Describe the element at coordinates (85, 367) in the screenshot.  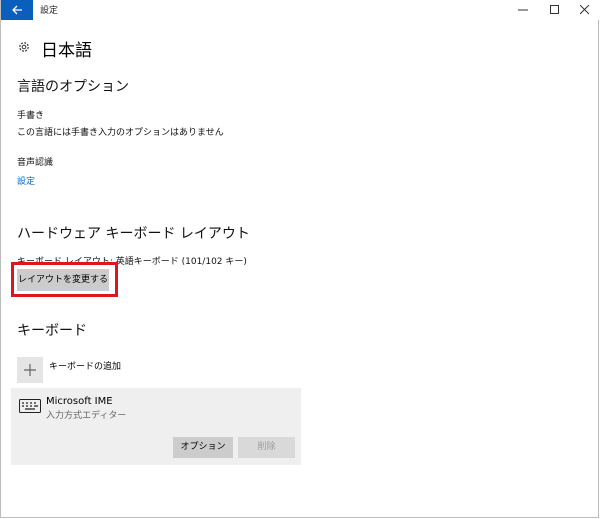
I see `add-keyboard-label: キーボードの追加` at that location.